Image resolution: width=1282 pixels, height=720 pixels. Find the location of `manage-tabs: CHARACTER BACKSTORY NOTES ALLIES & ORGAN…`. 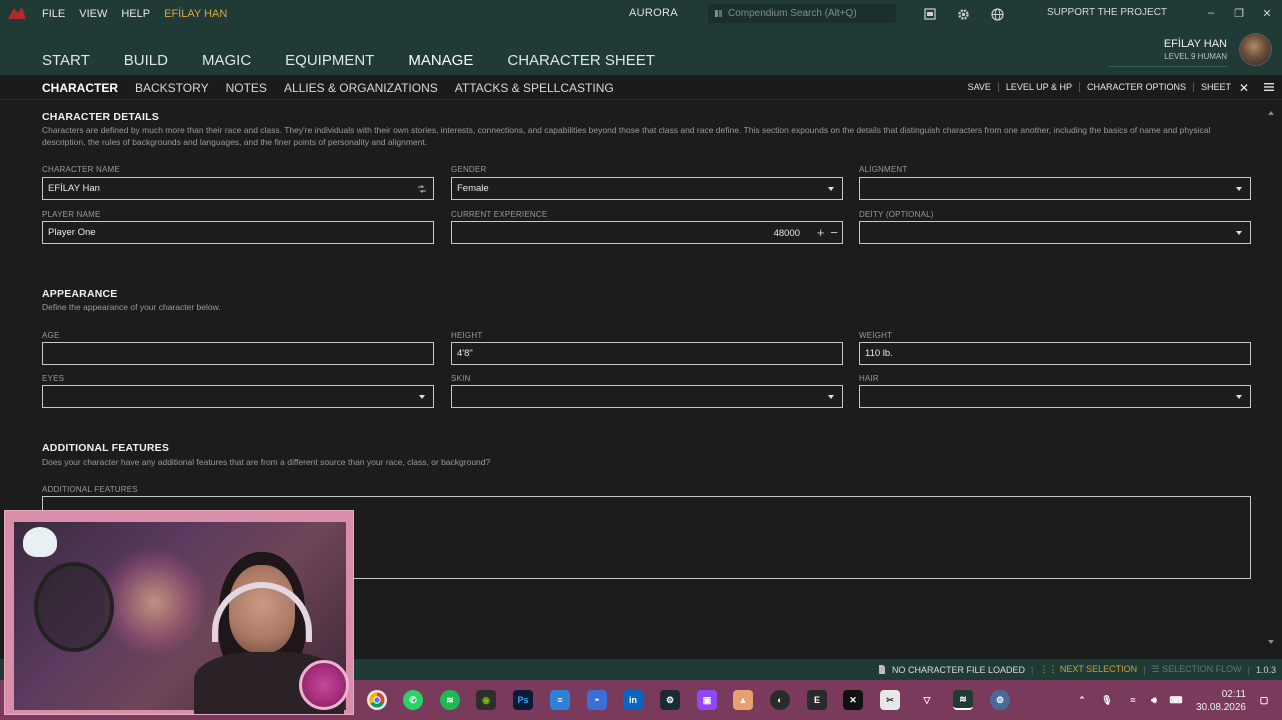

manage-tabs: CHARACTER BACKSTORY NOTES ALLIES & ORGAN… is located at coordinates (336, 88).